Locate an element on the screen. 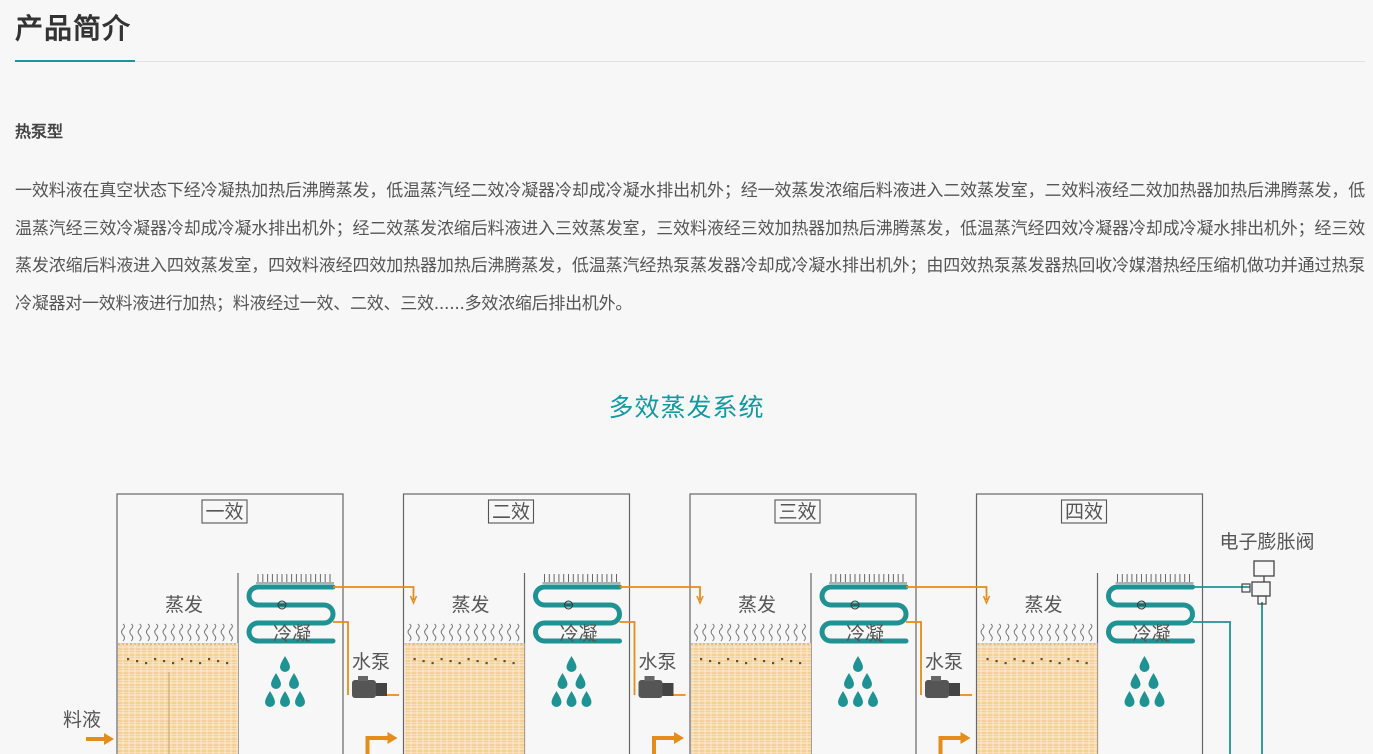 This screenshot has width=1373, height=754. stage-name-label: 二效 is located at coordinates (511, 512).